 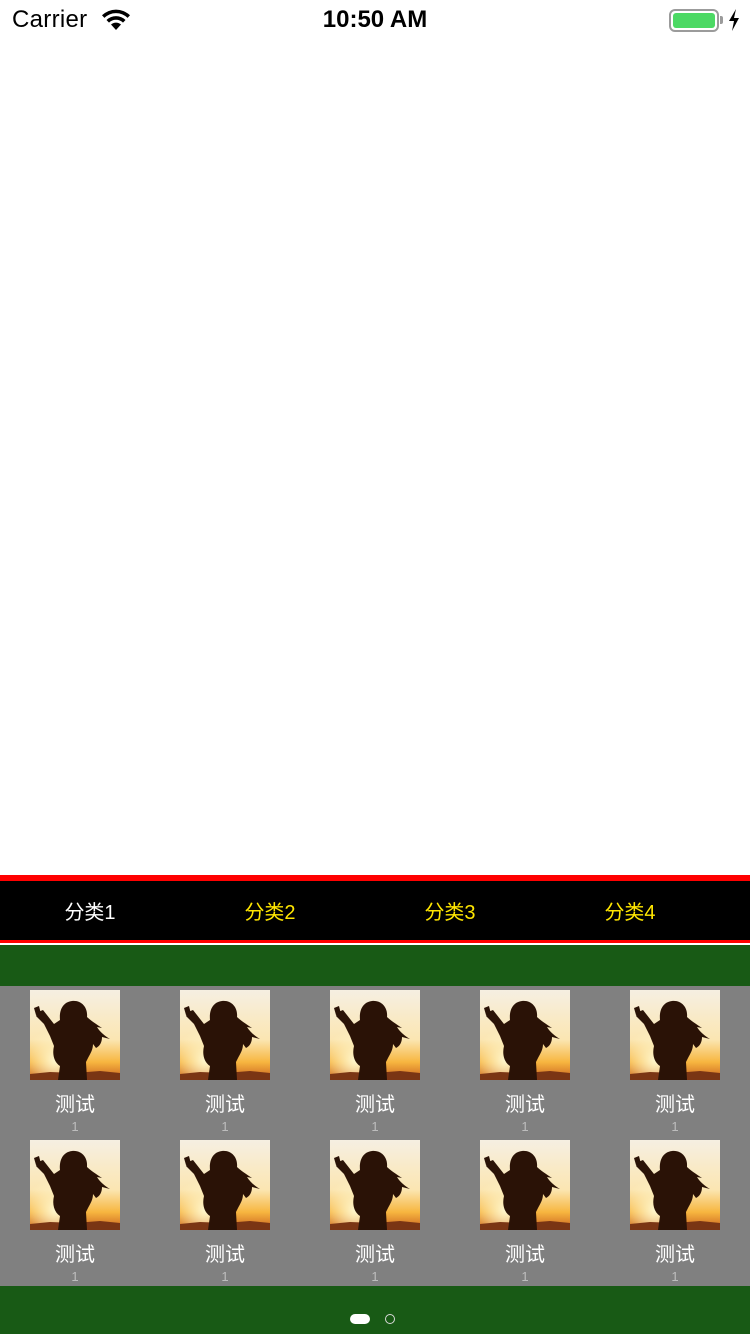 I want to click on pager-band, so click(x=375, y=1310).